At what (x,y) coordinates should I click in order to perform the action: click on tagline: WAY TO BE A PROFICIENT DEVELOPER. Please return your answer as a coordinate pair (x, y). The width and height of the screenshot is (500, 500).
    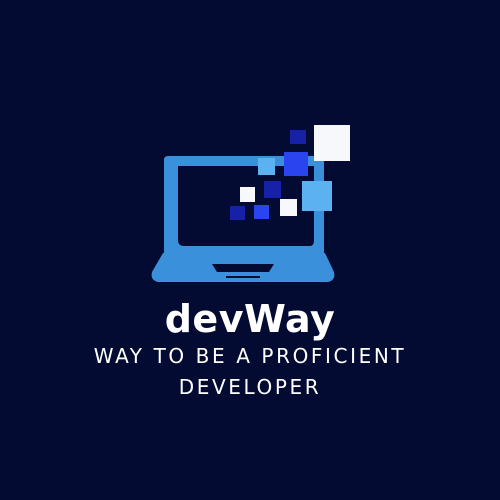
    Looking at the image, I should click on (250, 372).